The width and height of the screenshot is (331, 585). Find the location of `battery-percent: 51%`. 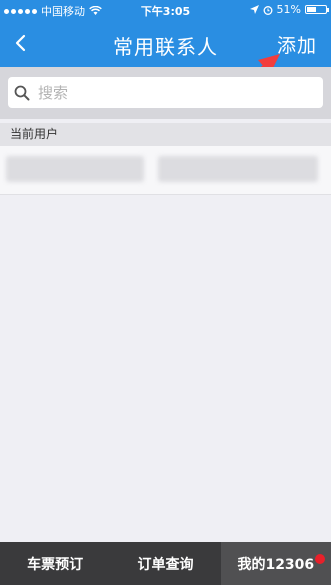

battery-percent: 51% is located at coordinates (288, 9).